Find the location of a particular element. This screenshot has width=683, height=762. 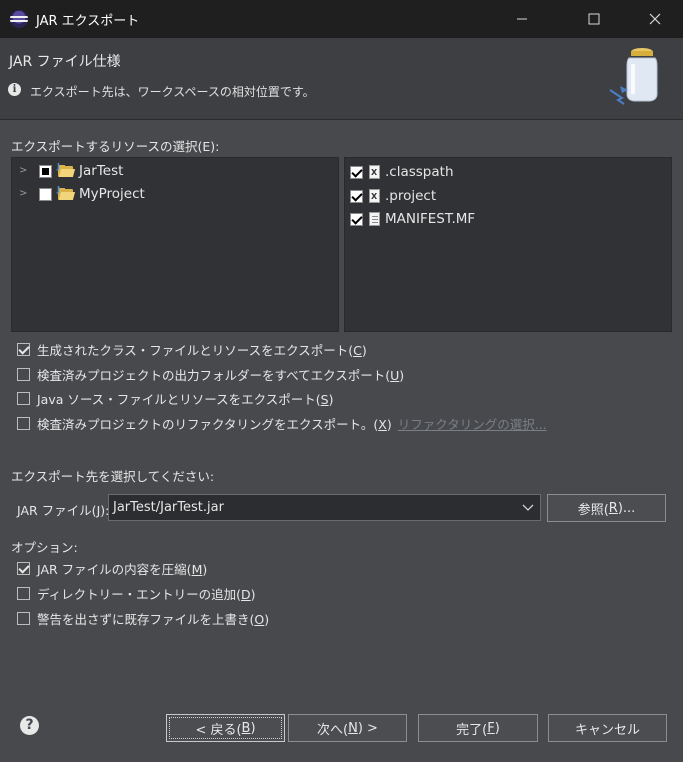

close-button is located at coordinates (655, 19).